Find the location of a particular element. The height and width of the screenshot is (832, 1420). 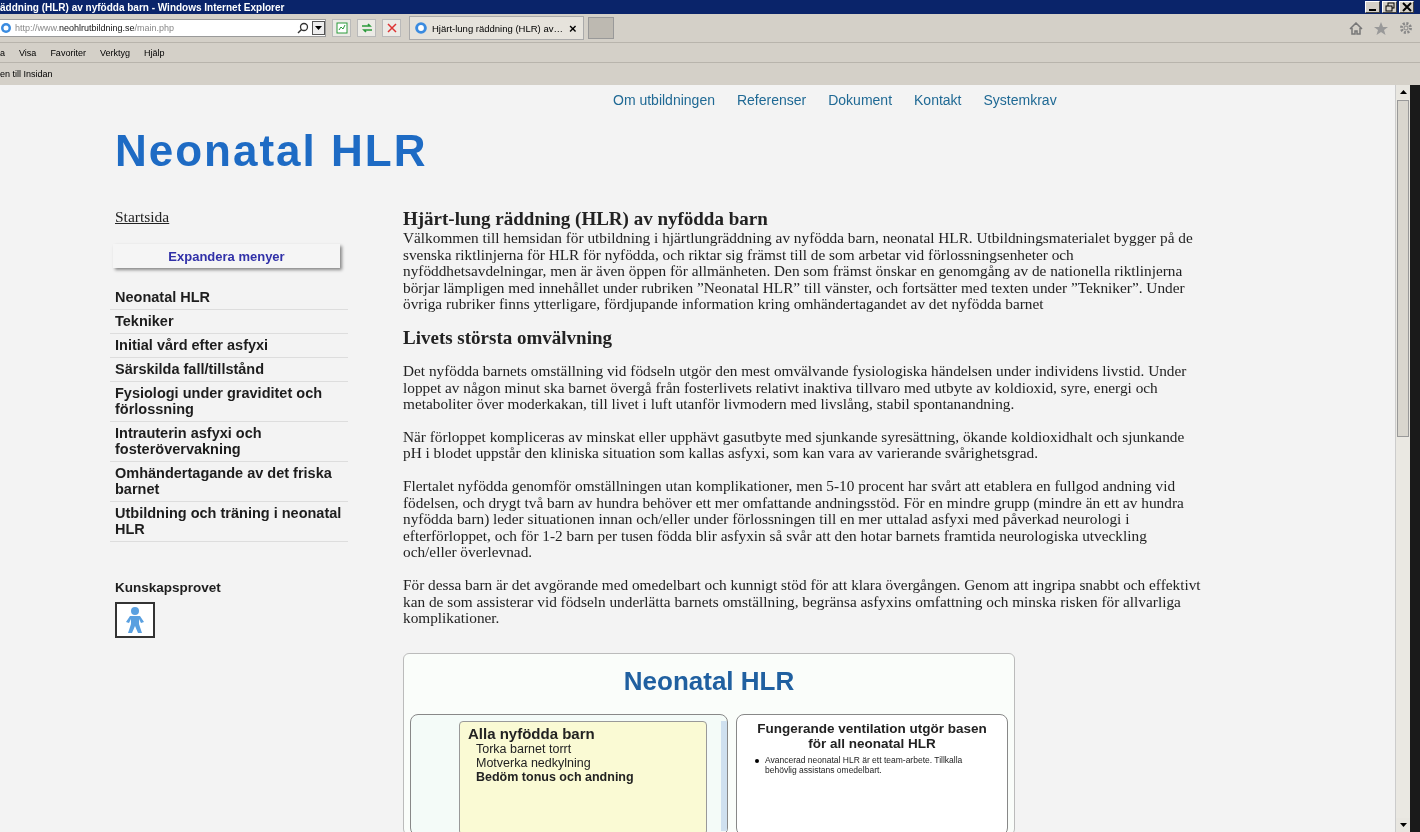

refresh-icon is located at coordinates (366, 28).